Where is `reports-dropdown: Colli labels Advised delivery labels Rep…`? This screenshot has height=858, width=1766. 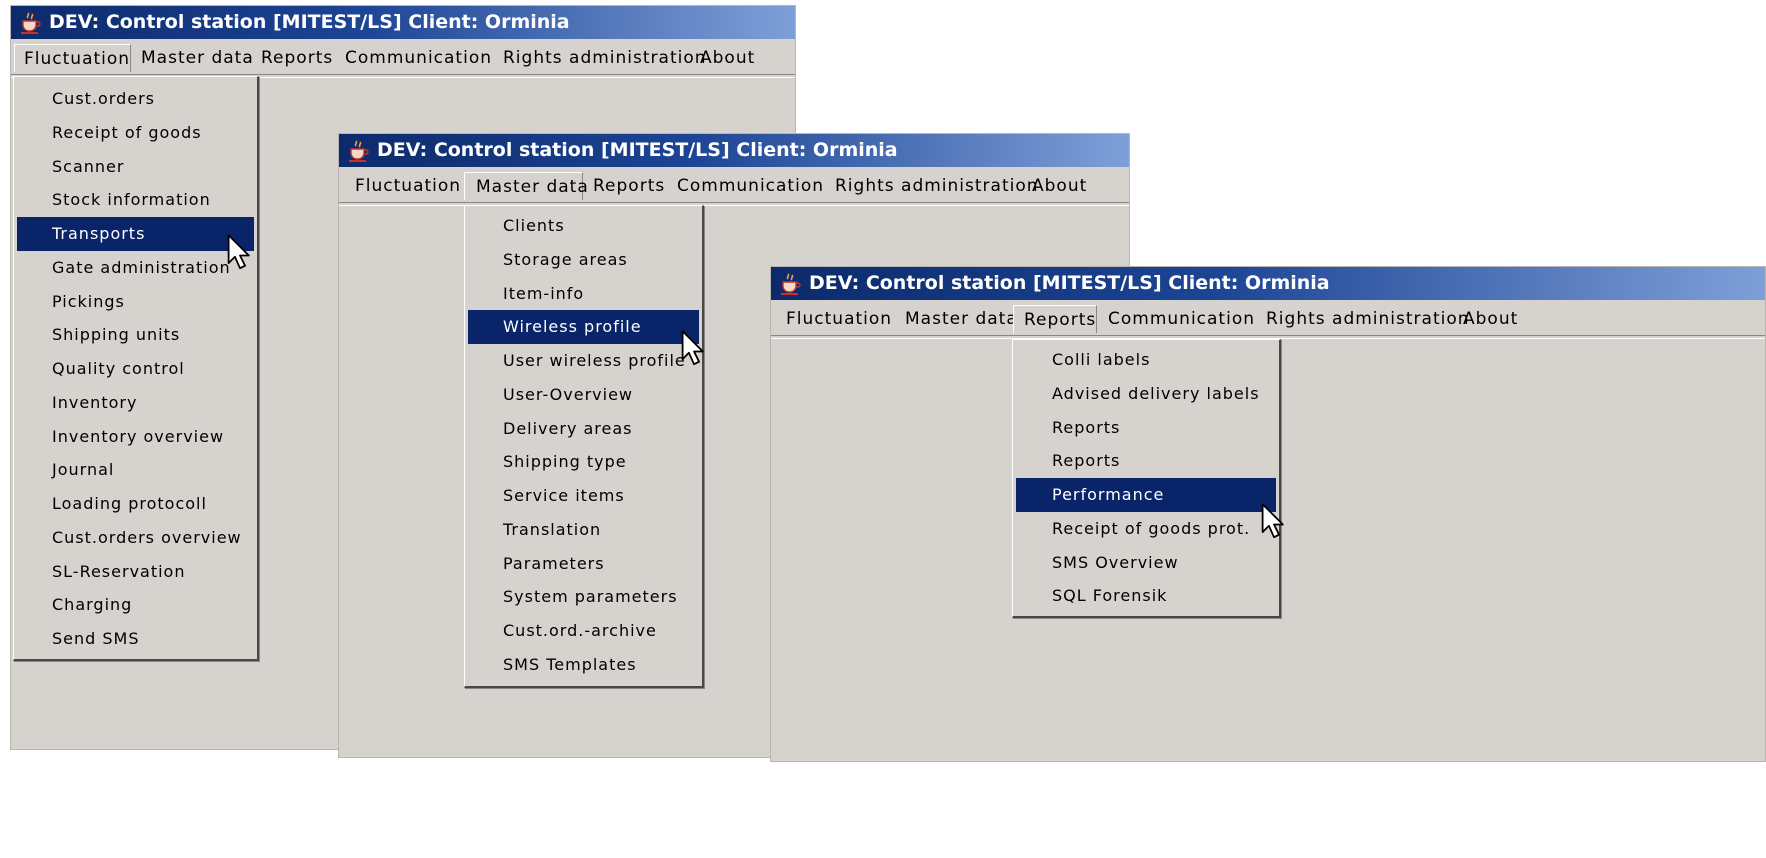
reports-dropdown: Colli labels Advised delivery labels Rep… is located at coordinates (1146, 478).